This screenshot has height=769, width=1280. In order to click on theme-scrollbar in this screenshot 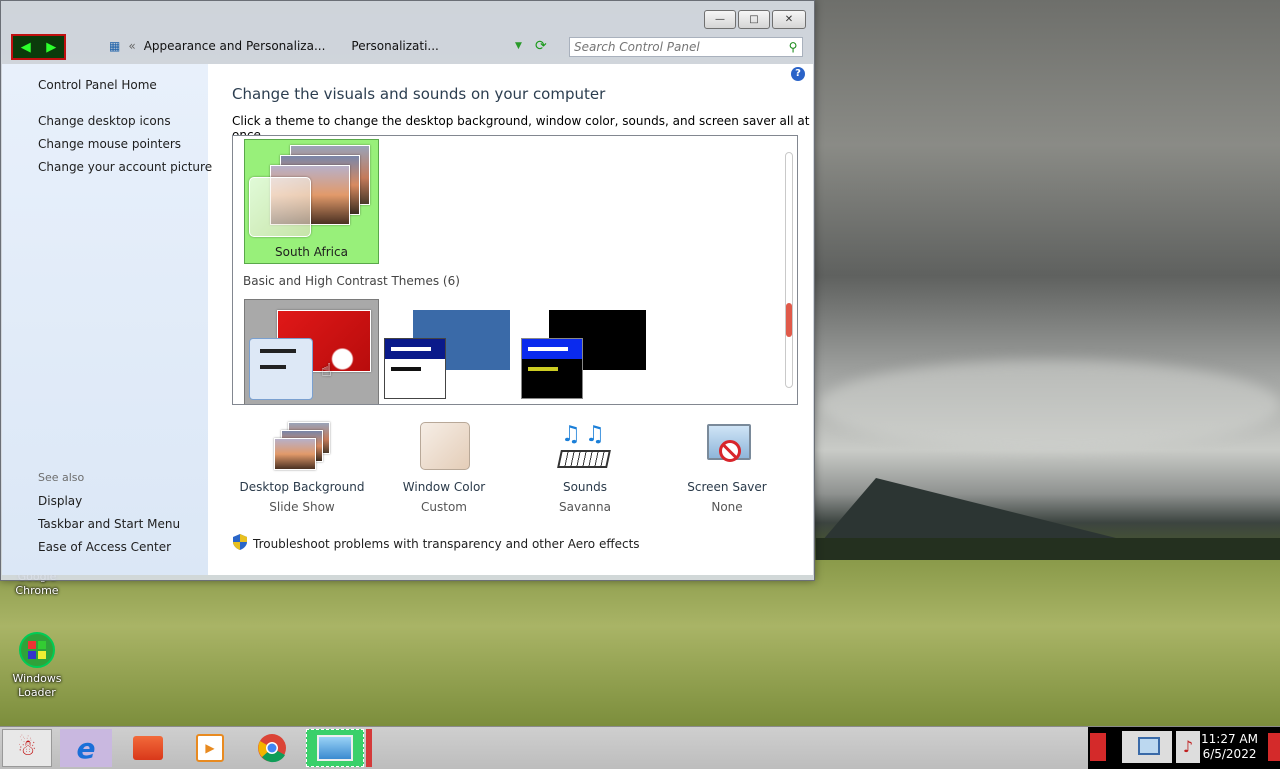, I will do `click(789, 270)`.